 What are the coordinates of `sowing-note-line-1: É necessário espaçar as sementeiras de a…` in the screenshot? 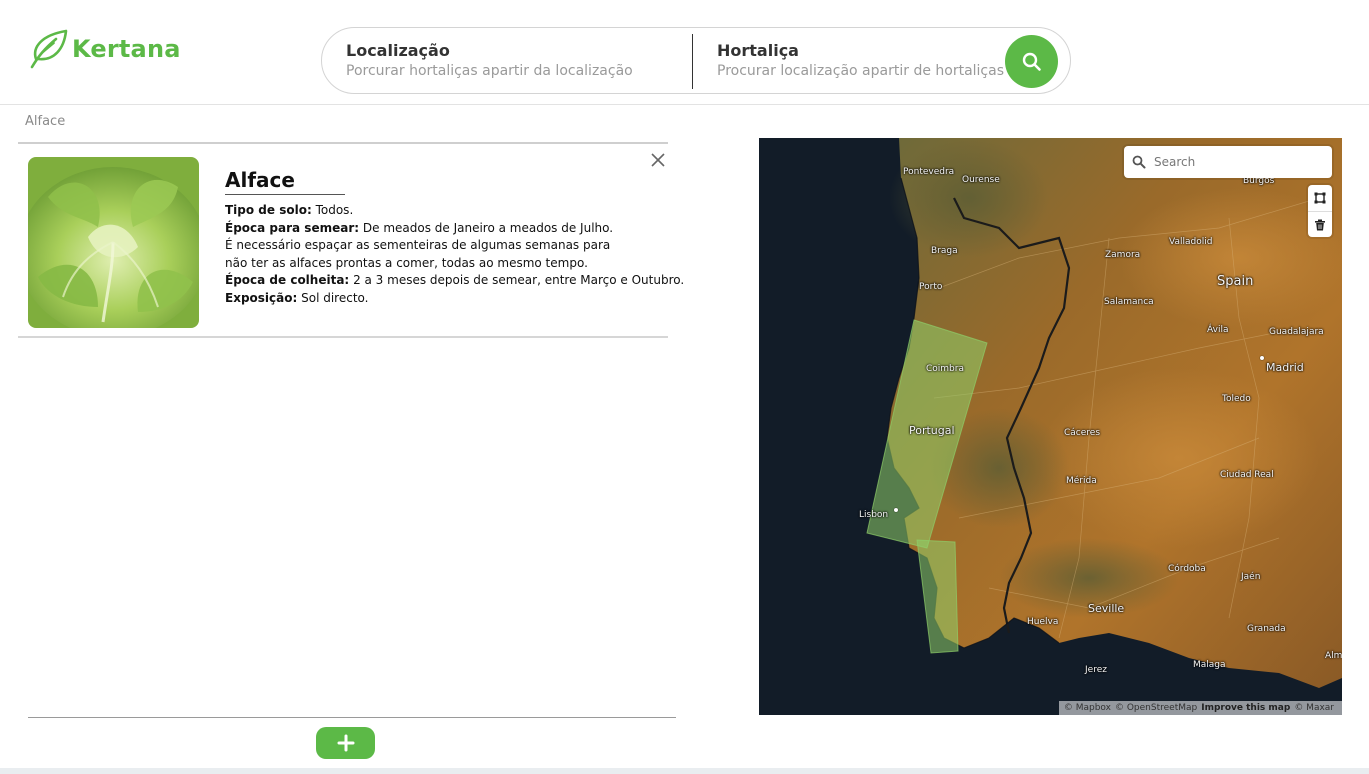 It's located at (418, 245).